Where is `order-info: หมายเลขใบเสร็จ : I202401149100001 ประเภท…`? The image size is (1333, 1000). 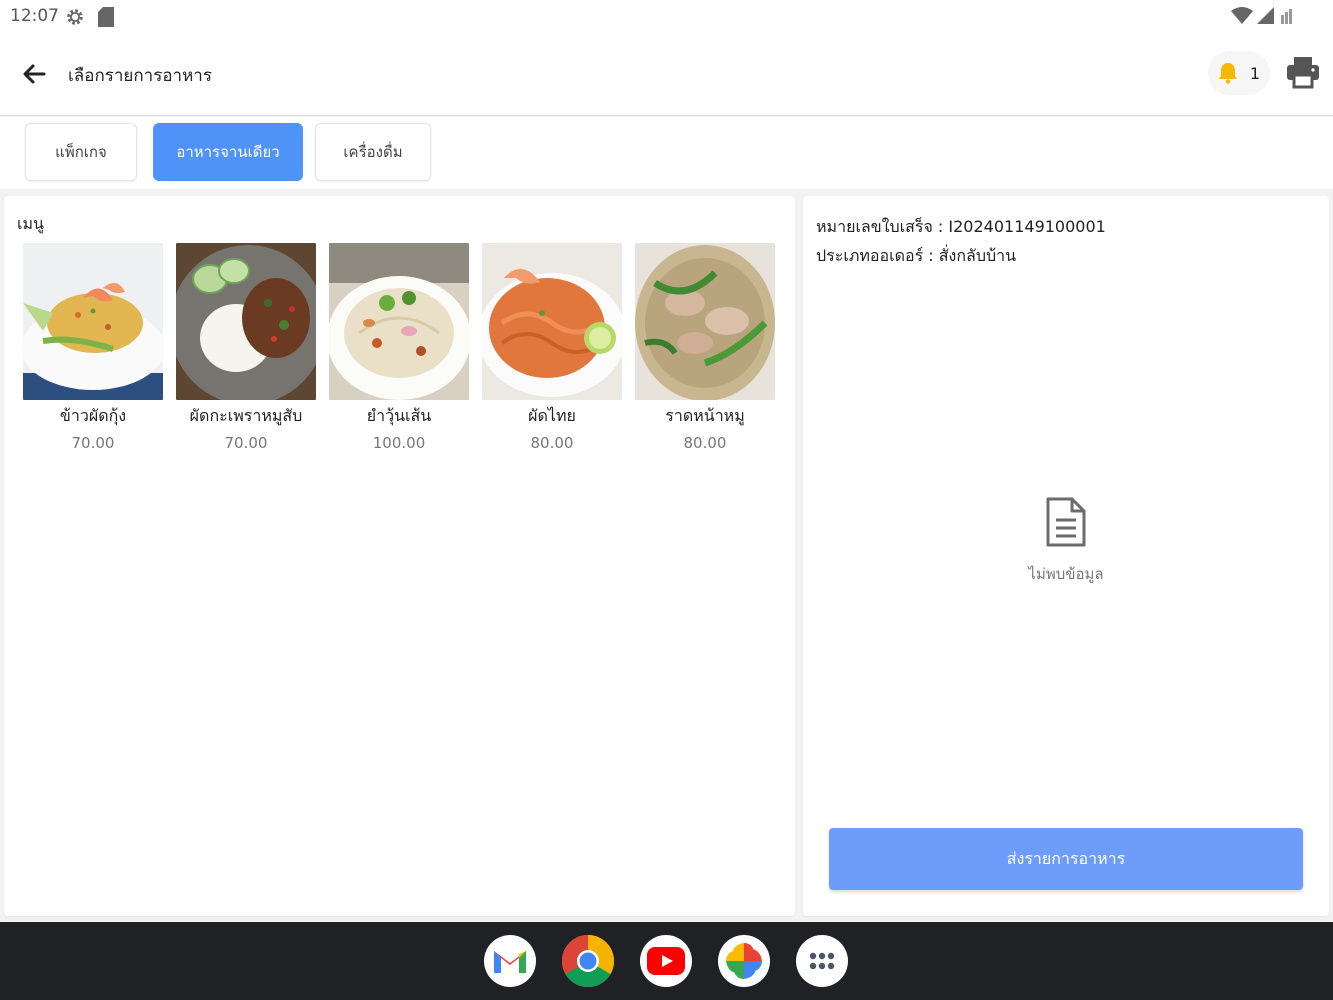 order-info: หมายเลขใบเสร็จ : I202401149100001 ประเภท… is located at coordinates (961, 241).